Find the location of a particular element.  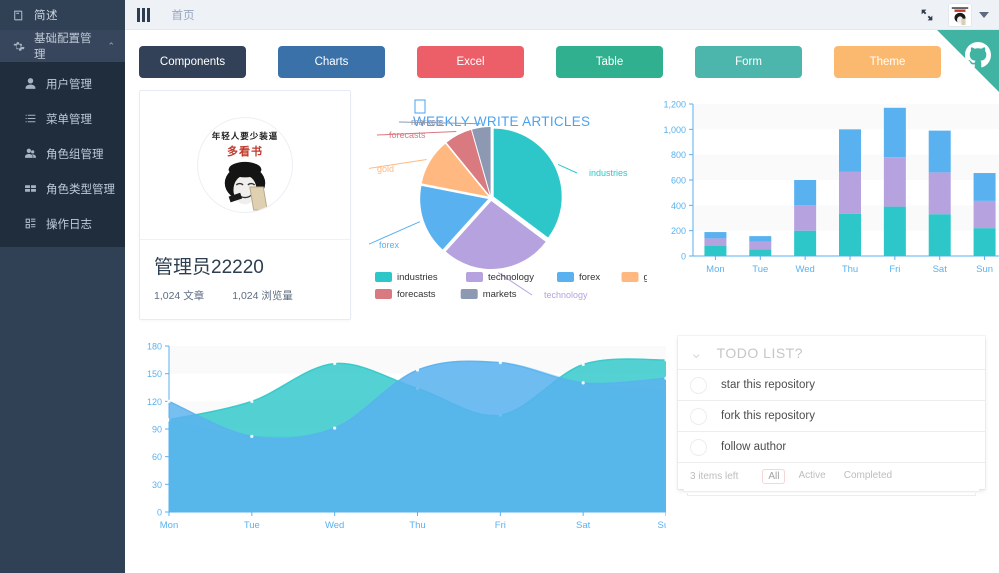

todo-filter-all: All is located at coordinates (774, 476).